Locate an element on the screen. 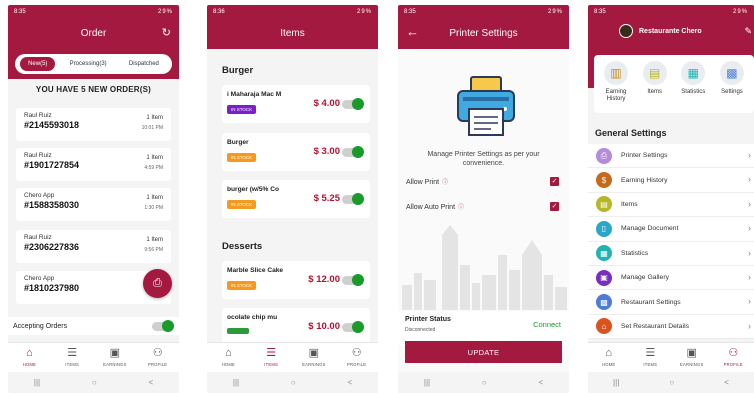  order-card: Raul Ruiz #1901727854 1 Item 4:59 PM is located at coordinates (93, 164).